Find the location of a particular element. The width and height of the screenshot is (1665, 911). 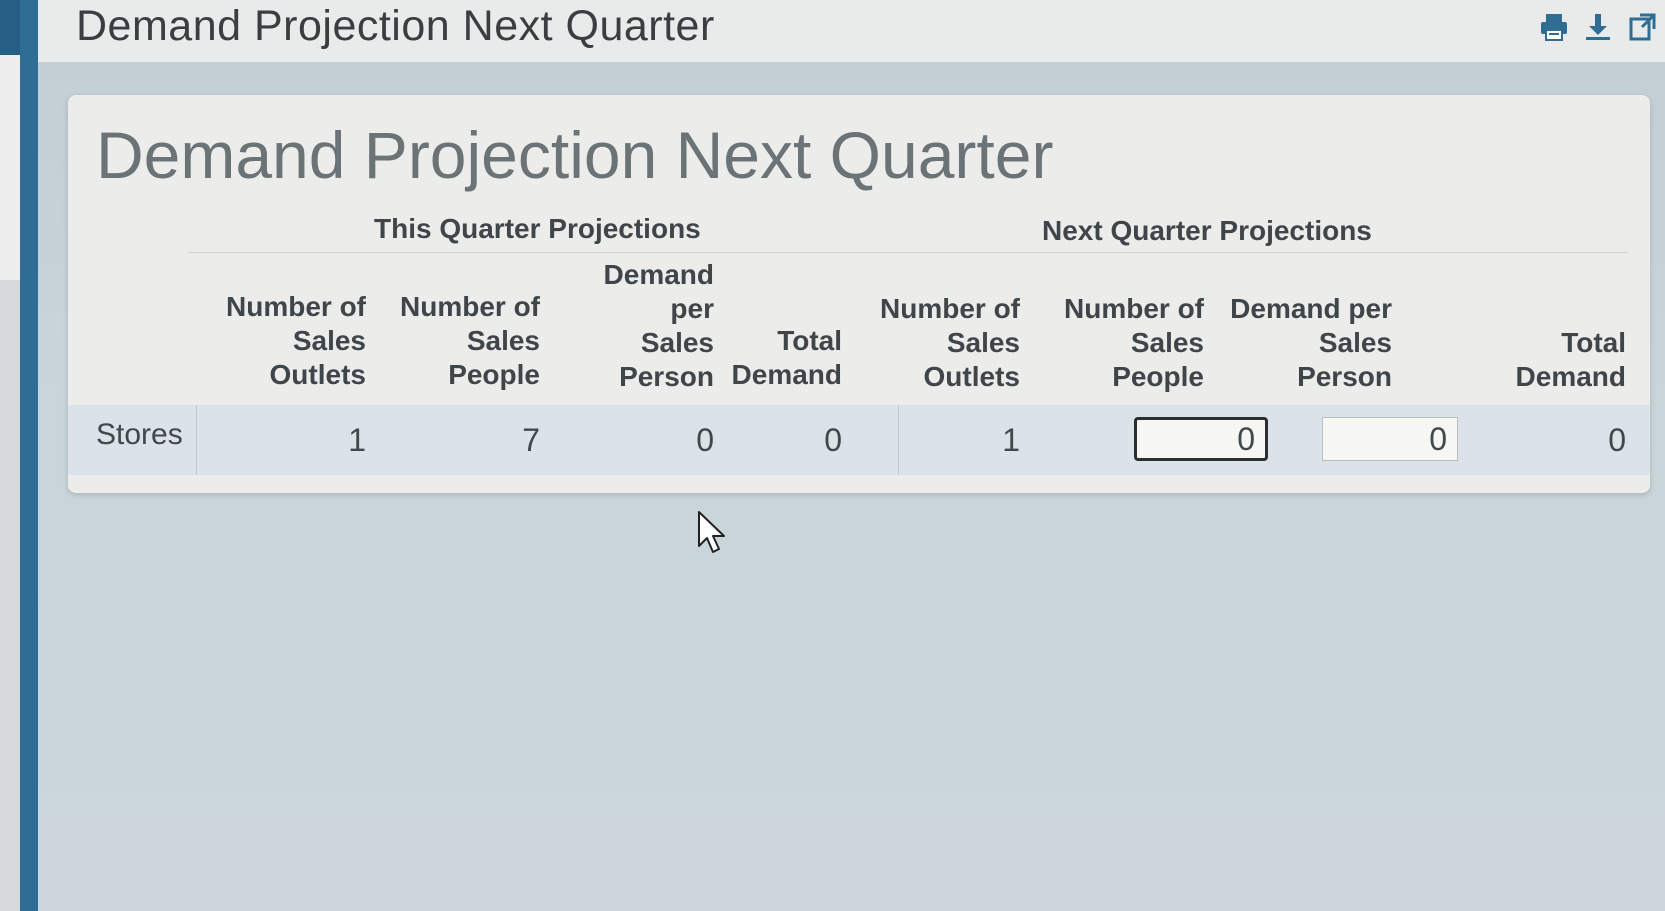

side-tab is located at coordinates (10, 27).